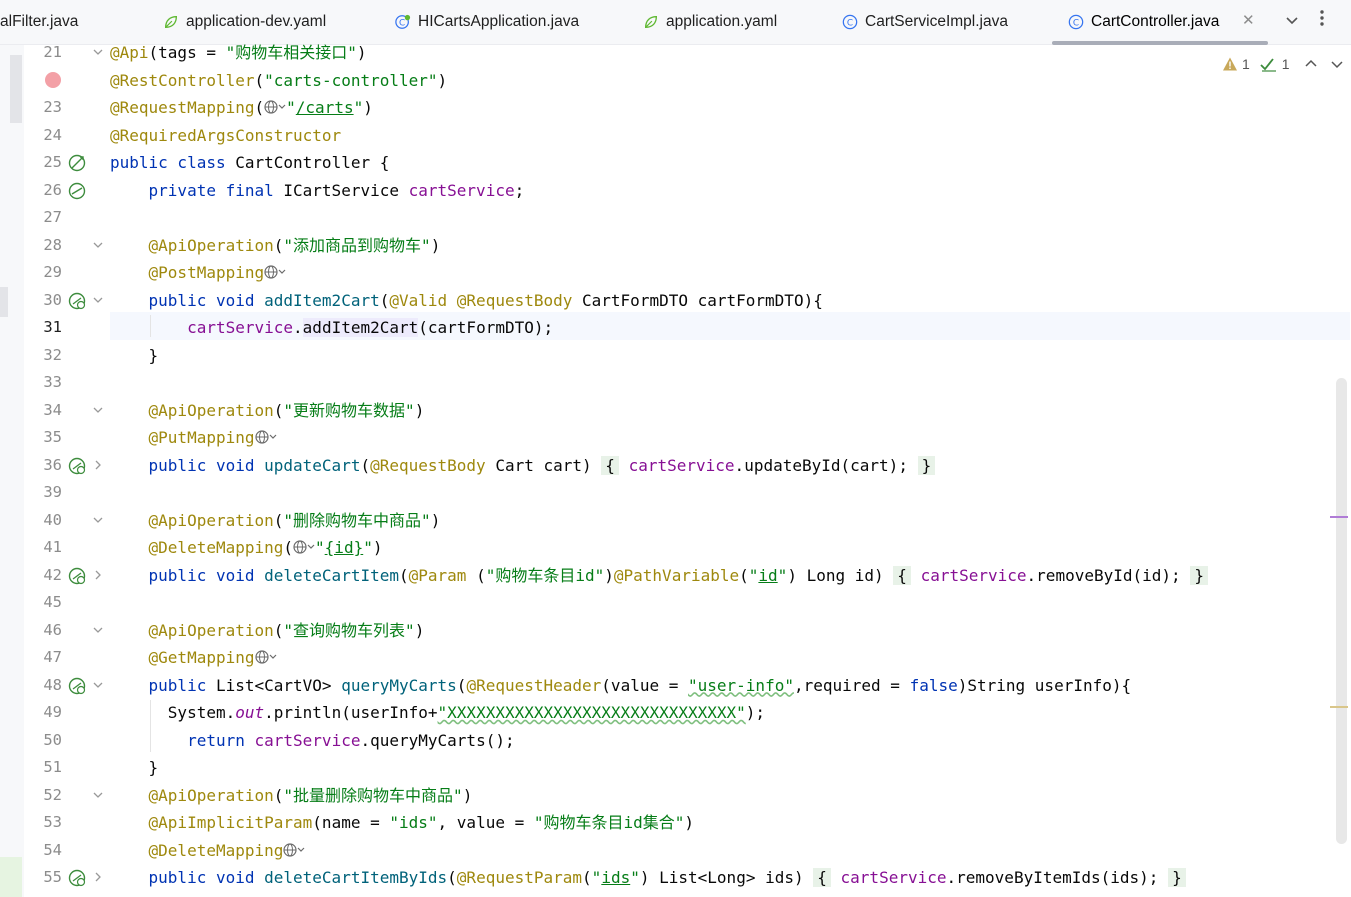 This screenshot has height=897, width=1351. I want to click on warning-icon, so click(1230, 64).